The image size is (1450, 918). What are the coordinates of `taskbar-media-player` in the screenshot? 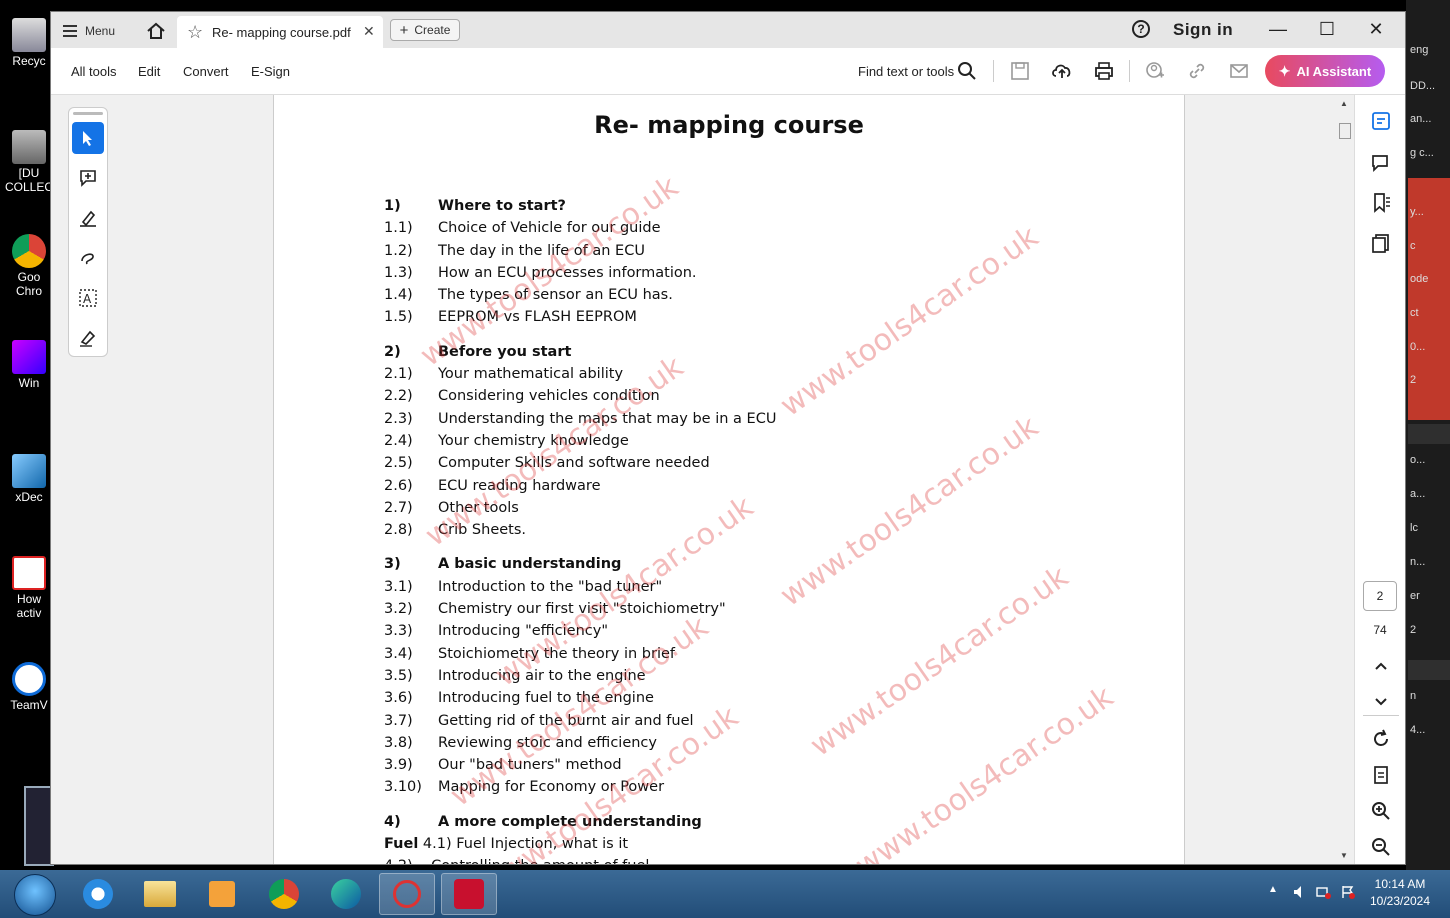 It's located at (222, 894).